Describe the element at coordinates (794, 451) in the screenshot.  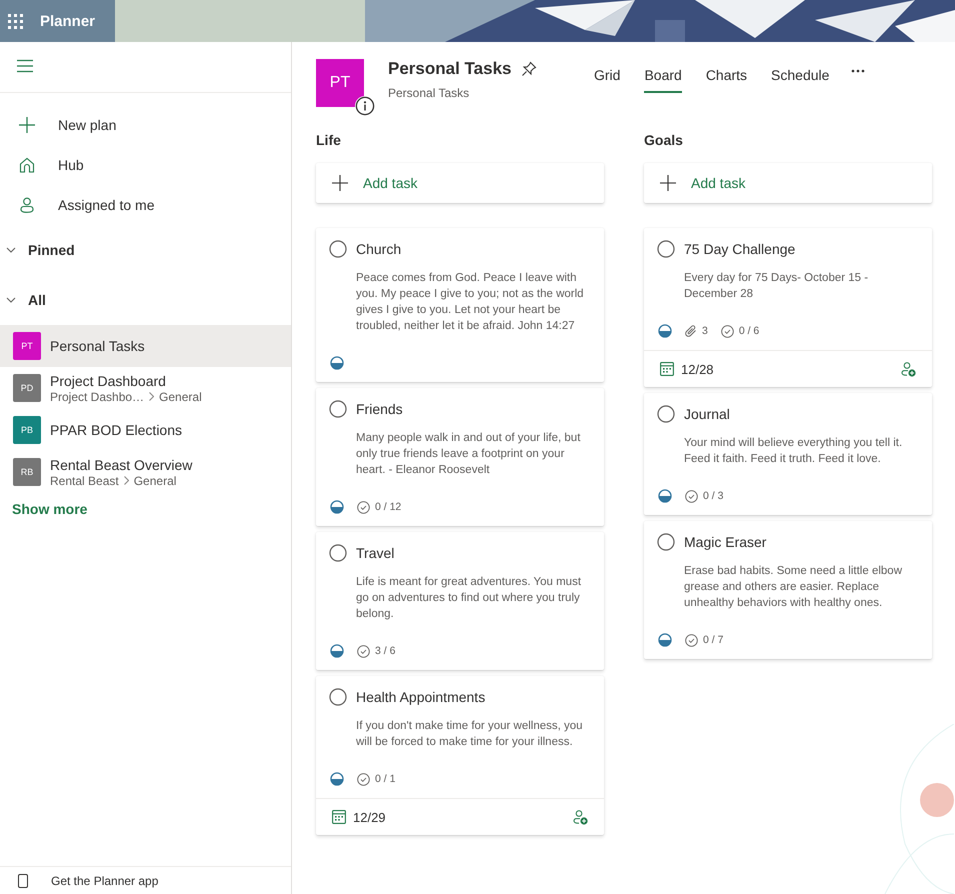
I see `task-notes: Your mind will believe everything you tell it. Feed it faith. Feed it truth. Feed it love.` at that location.